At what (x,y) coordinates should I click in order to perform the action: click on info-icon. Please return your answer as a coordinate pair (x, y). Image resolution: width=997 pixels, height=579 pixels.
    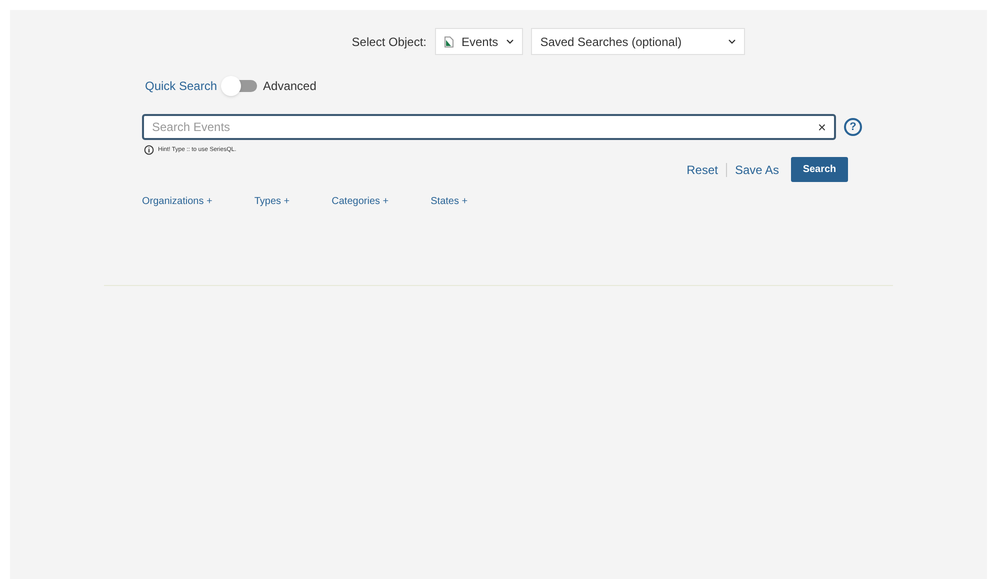
    Looking at the image, I should click on (149, 150).